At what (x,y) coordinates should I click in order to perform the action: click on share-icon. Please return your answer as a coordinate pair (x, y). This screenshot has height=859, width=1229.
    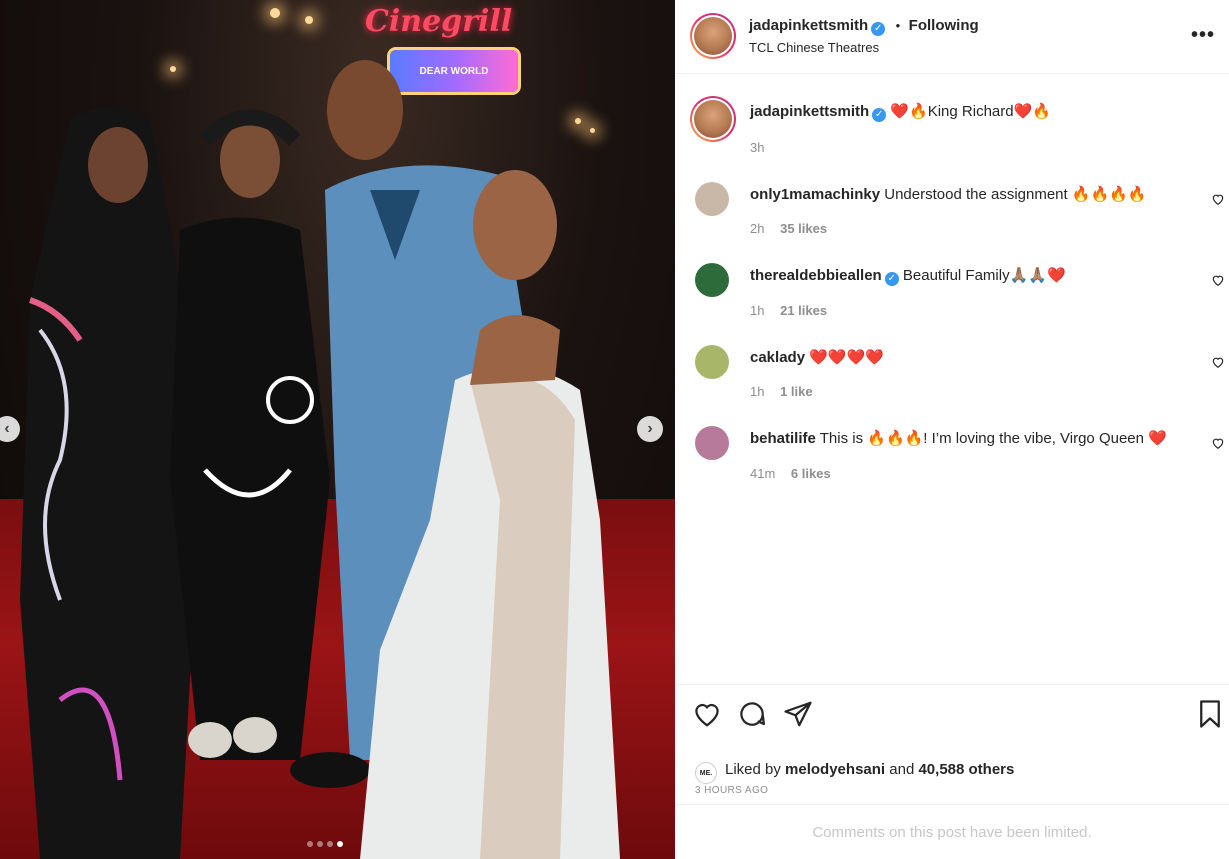
    Looking at the image, I should click on (798, 714).